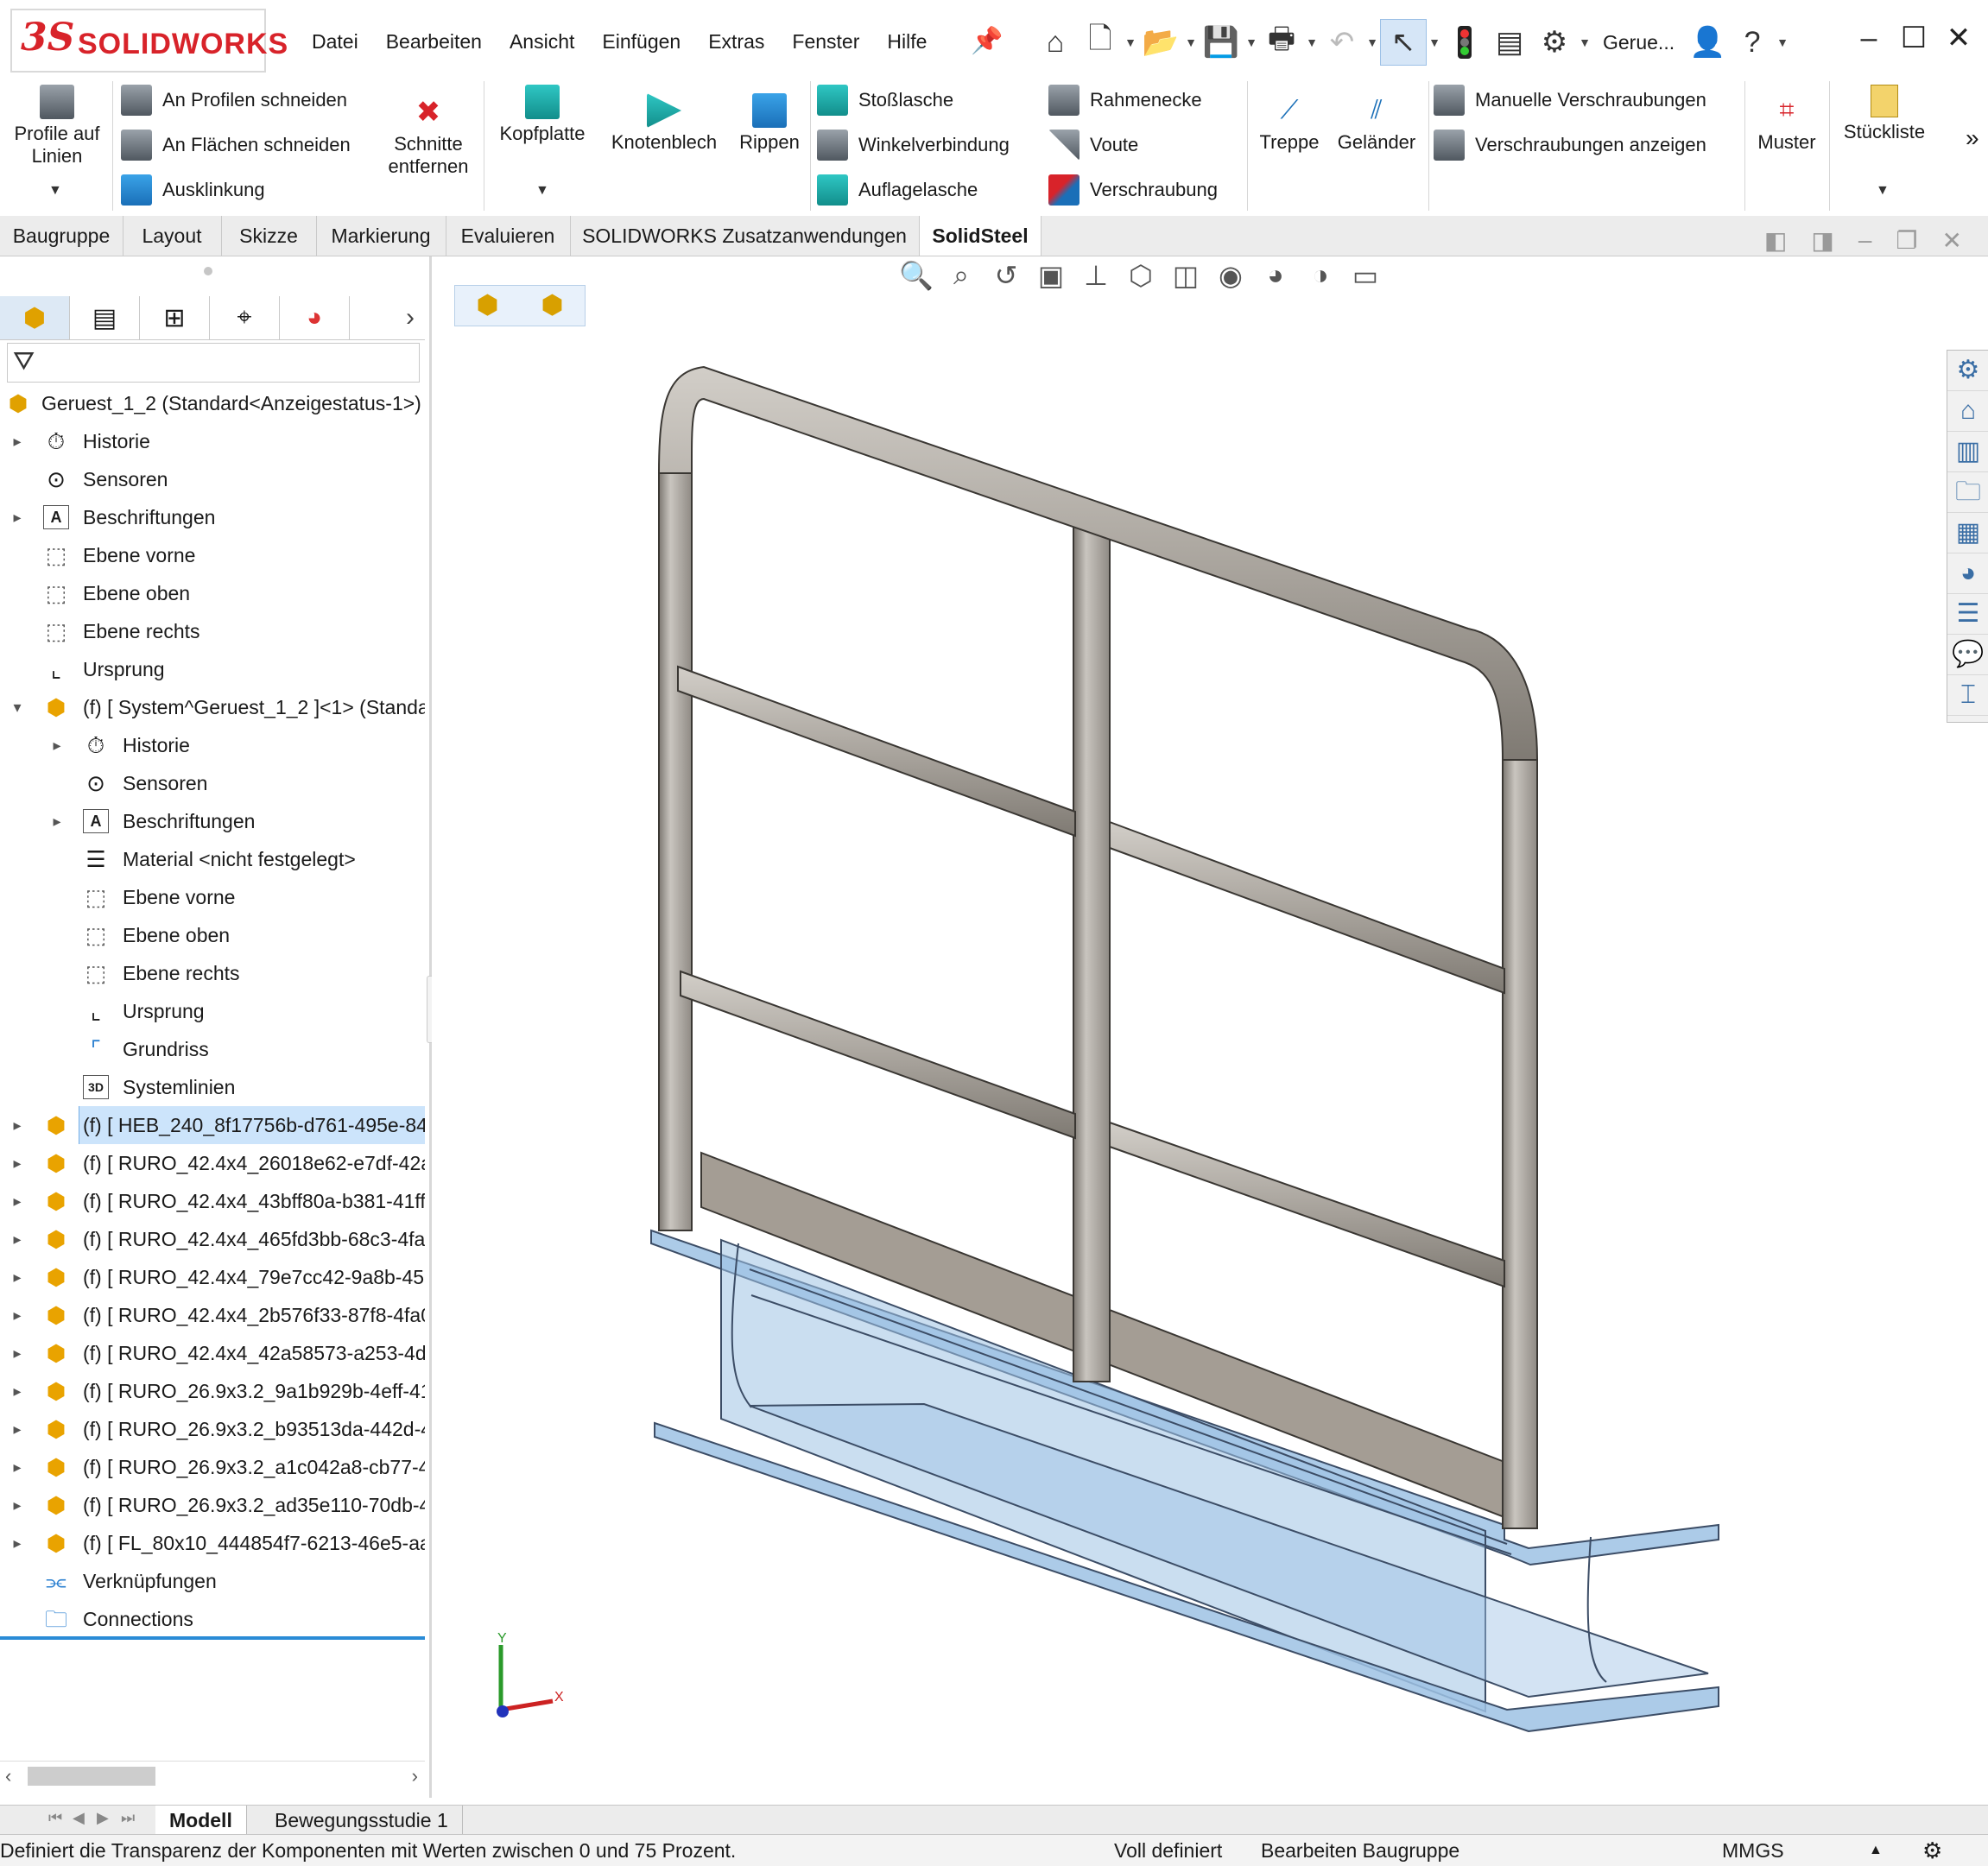  Describe the element at coordinates (1787, 123) in the screenshot. I see `muster-button: ⌗ Muster` at that location.